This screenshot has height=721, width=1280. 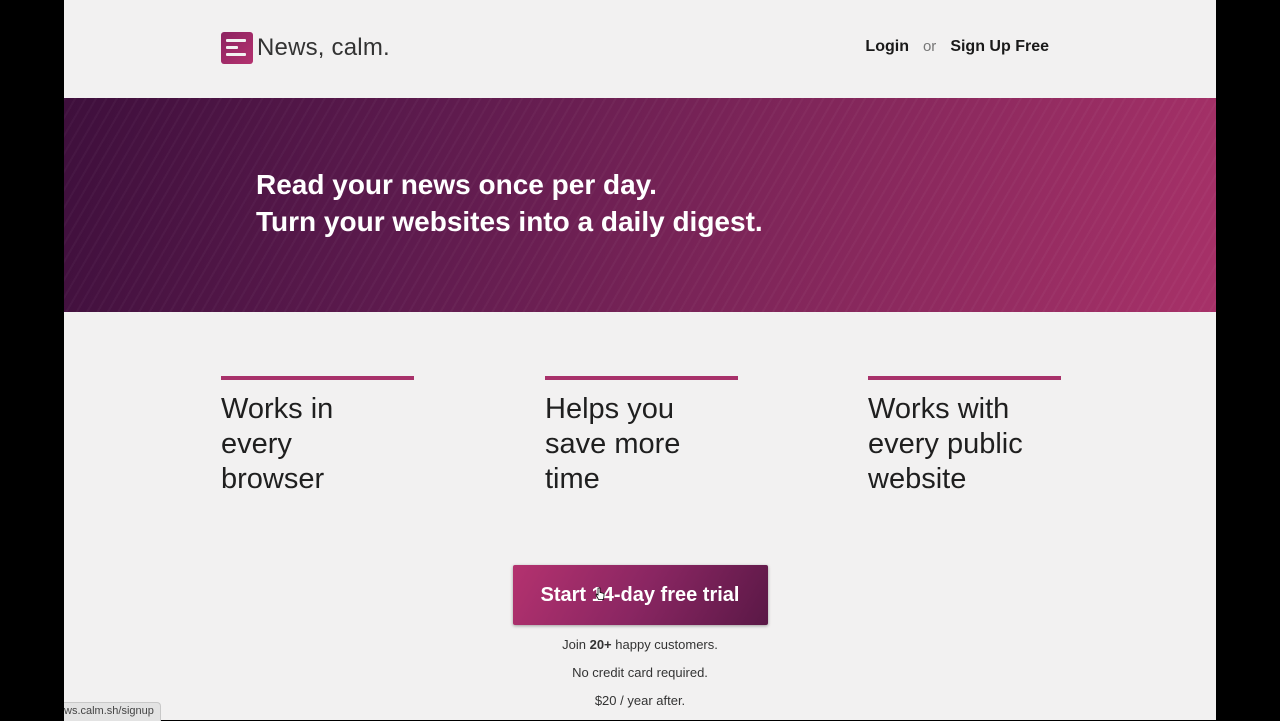 I want to click on no-card-note: No credit card required., so click(x=640, y=672).